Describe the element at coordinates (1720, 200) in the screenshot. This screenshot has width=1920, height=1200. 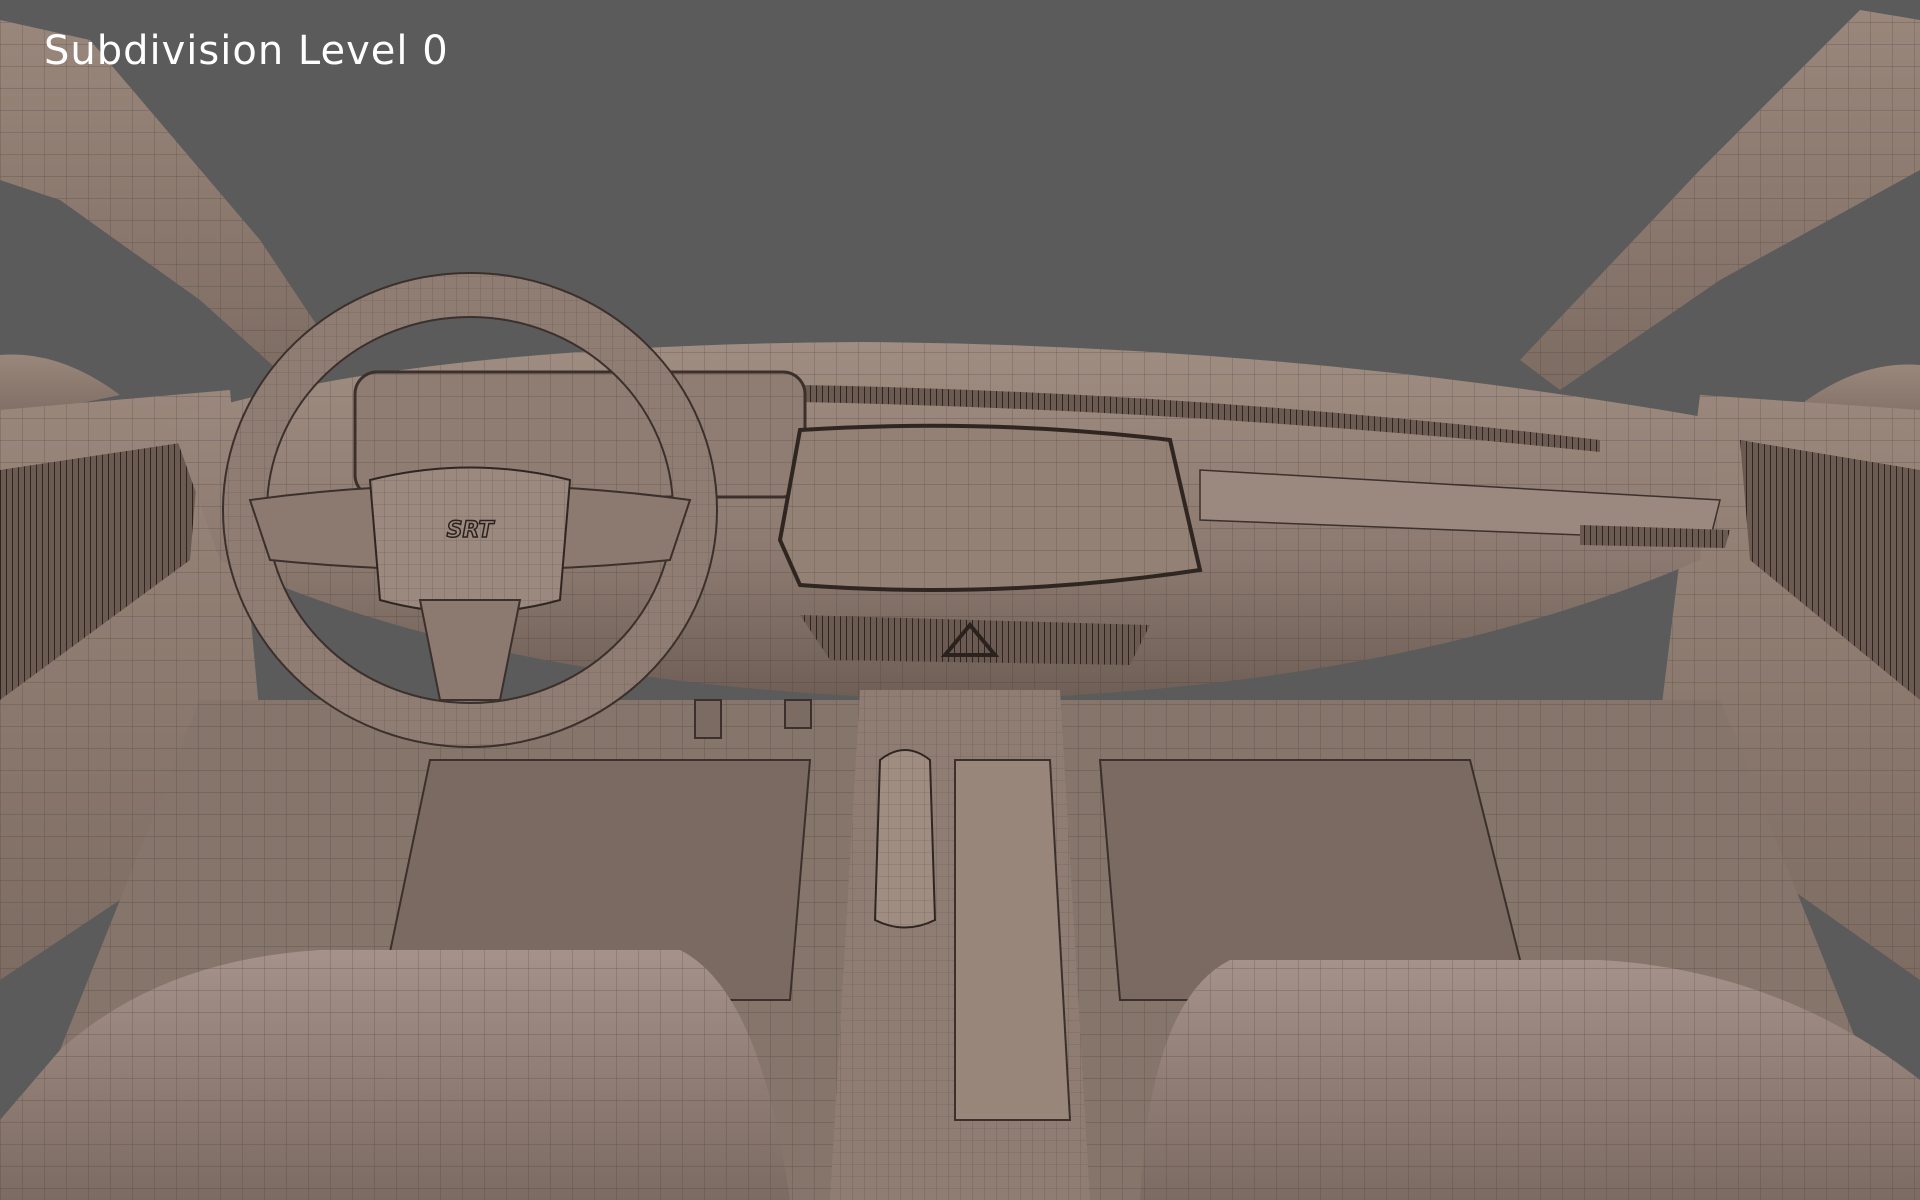
I see `a-pillar-right` at that location.